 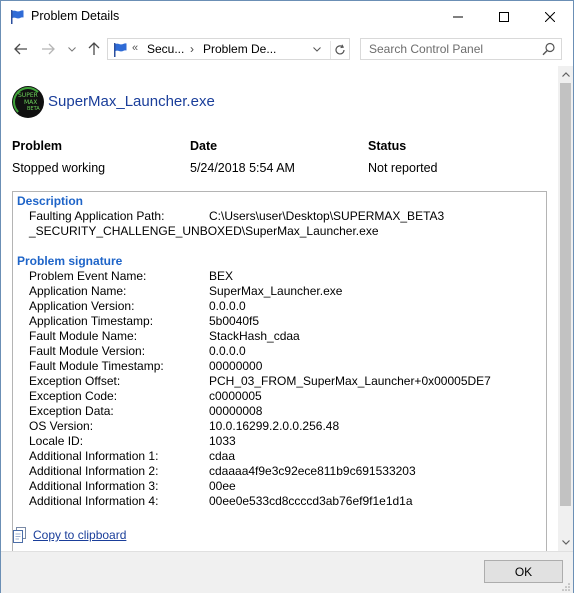 What do you see at coordinates (59, 168) in the screenshot?
I see `problem-value: Stopped working` at bounding box center [59, 168].